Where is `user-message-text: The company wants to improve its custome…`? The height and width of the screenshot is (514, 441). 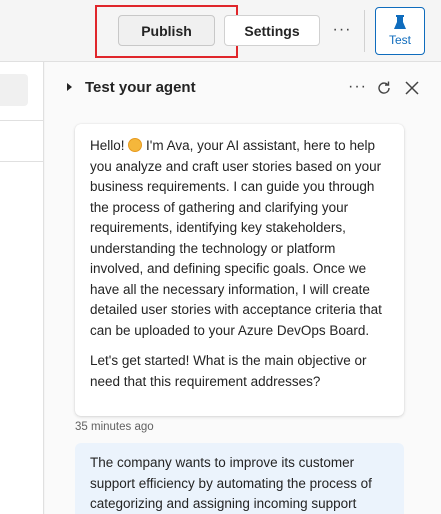 user-message-text: The company wants to improve its custome… is located at coordinates (231, 483).